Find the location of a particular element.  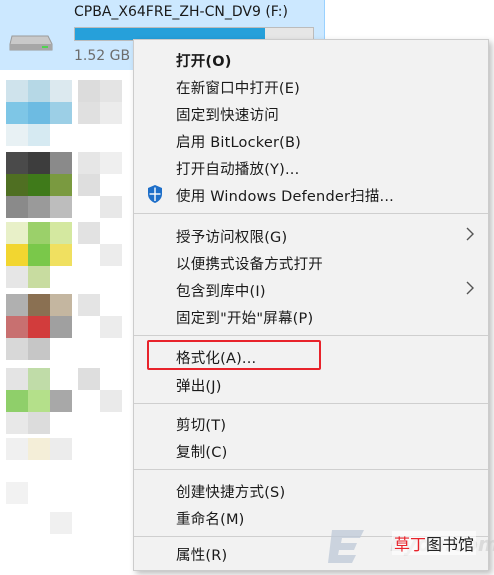

menu-item-label: 授予访问权限(G) is located at coordinates (232, 238).